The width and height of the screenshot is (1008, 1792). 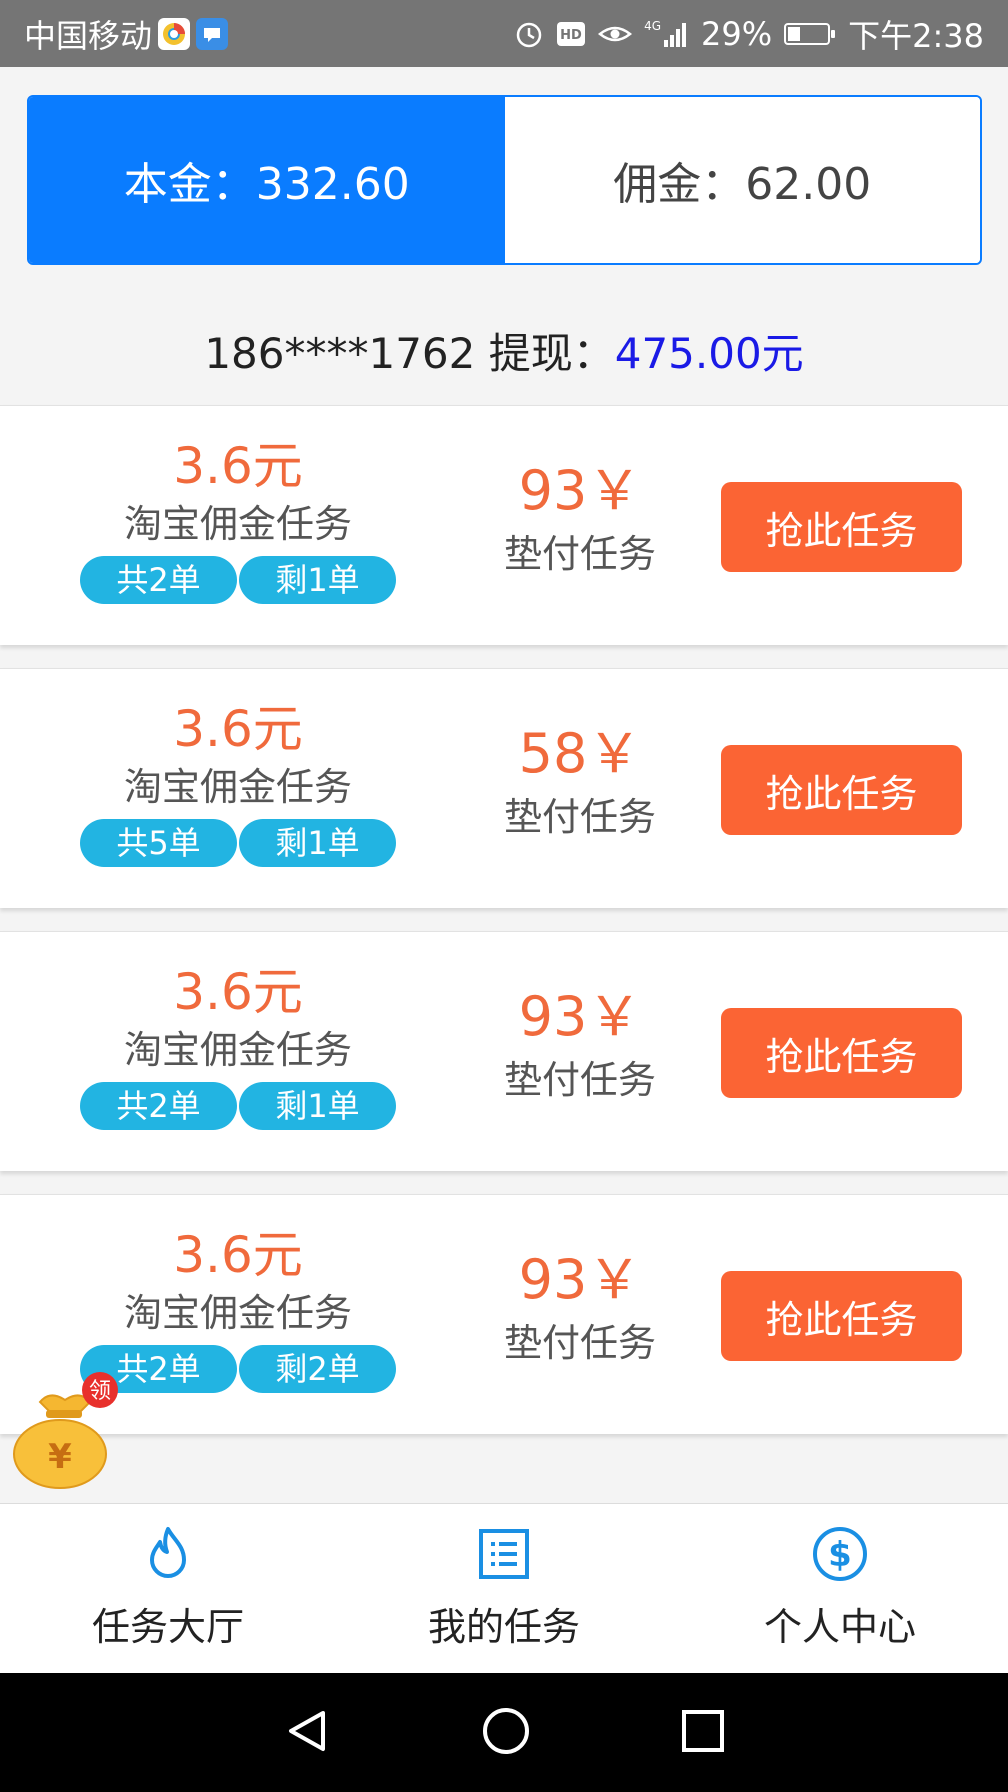 What do you see at coordinates (529, 34) in the screenshot?
I see `alarm-icon` at bounding box center [529, 34].